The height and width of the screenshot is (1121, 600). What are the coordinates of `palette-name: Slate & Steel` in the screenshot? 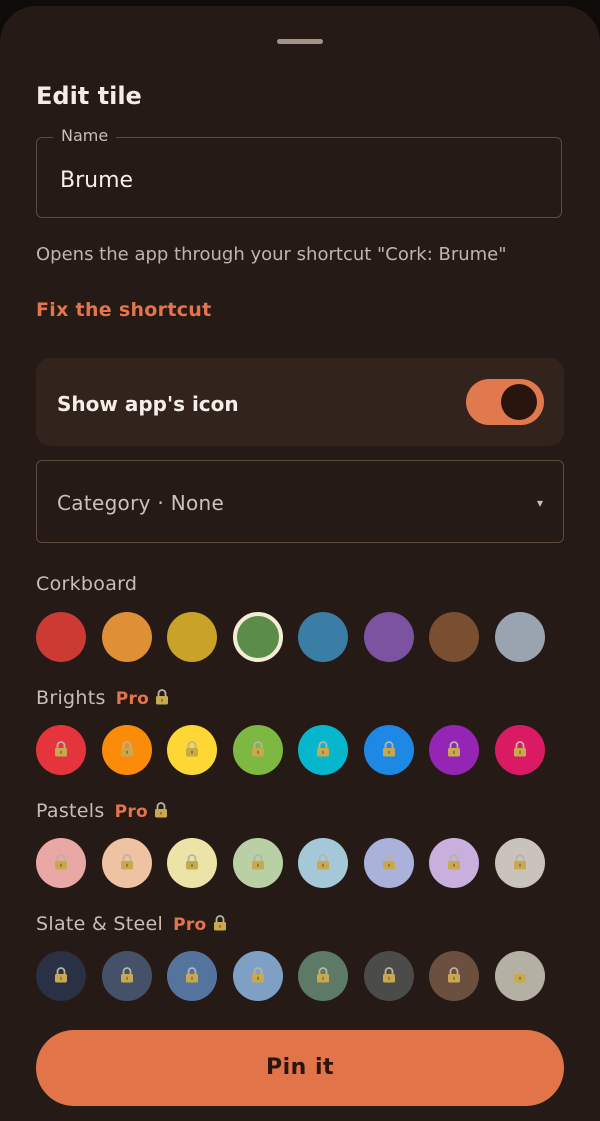 It's located at (100, 924).